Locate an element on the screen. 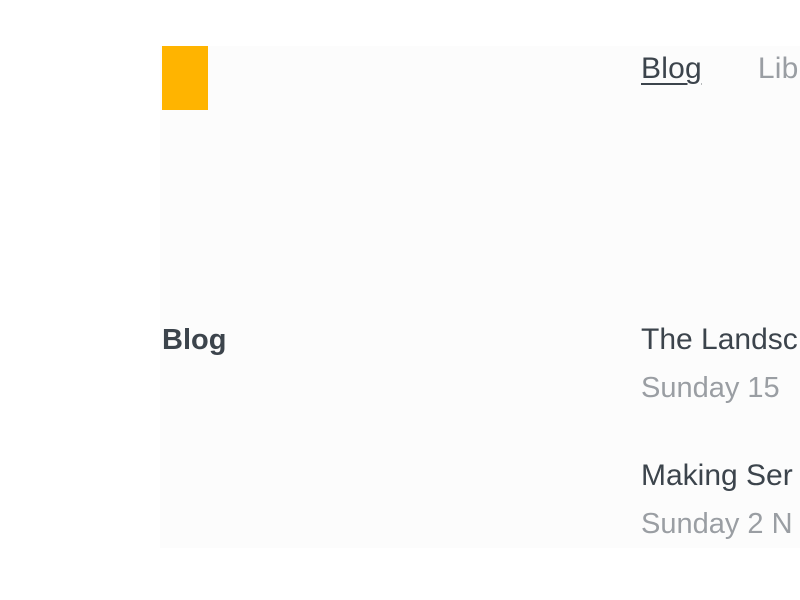  list-item: The Landsc Sunday 15 is located at coordinates (720, 364).